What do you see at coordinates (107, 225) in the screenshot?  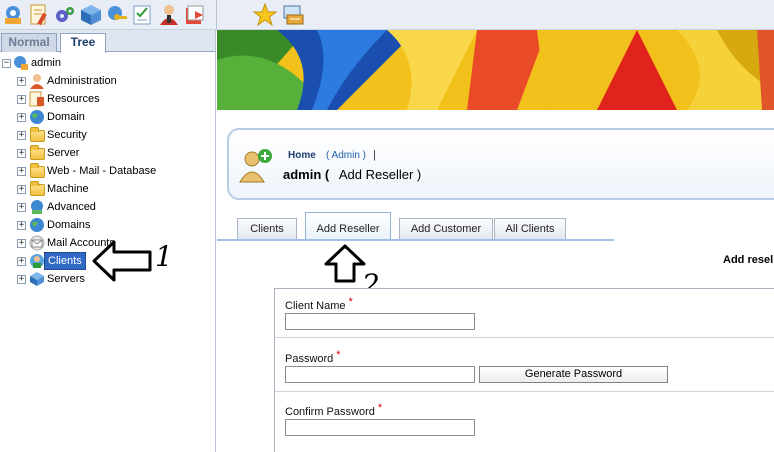 I see `tree-item-domains: + Domains` at bounding box center [107, 225].